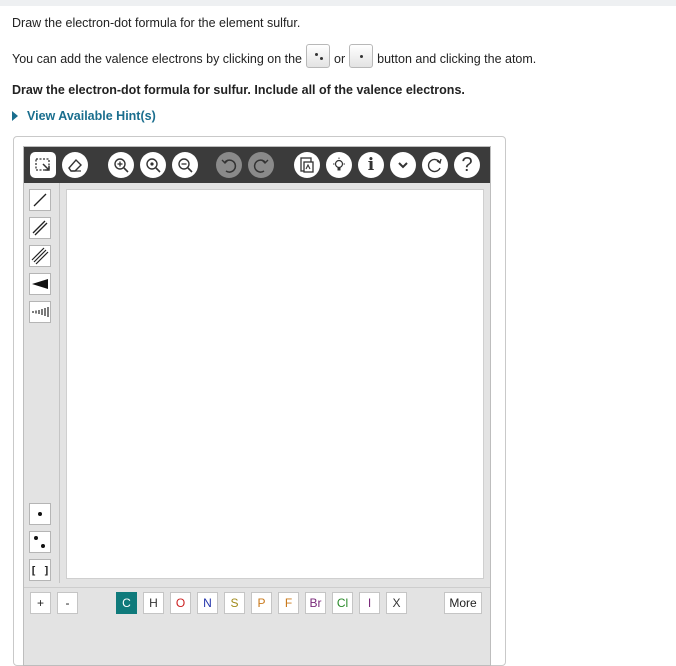 The height and width of the screenshot is (666, 676). Describe the element at coordinates (315, 603) in the screenshot. I see `element-bromine-button: Br` at that location.